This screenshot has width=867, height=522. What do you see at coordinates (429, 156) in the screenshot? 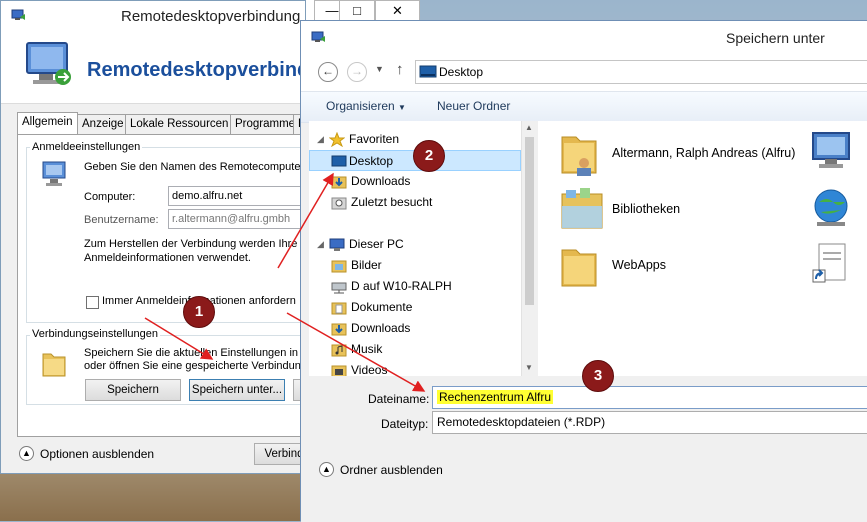
I see `annotation-badge-2: 2` at bounding box center [429, 156].